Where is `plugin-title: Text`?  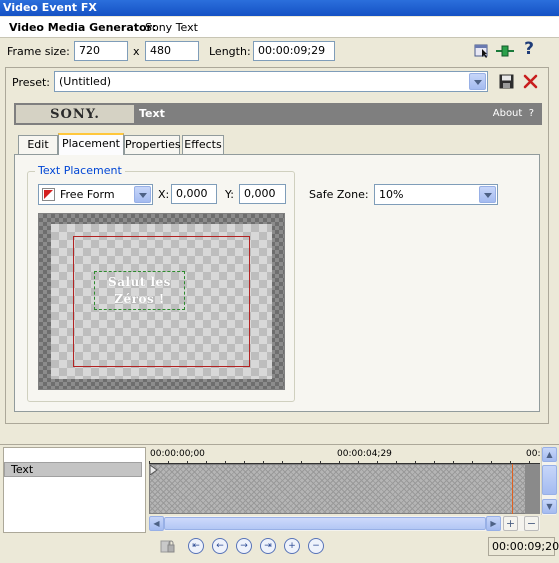 plugin-title: Text is located at coordinates (152, 113).